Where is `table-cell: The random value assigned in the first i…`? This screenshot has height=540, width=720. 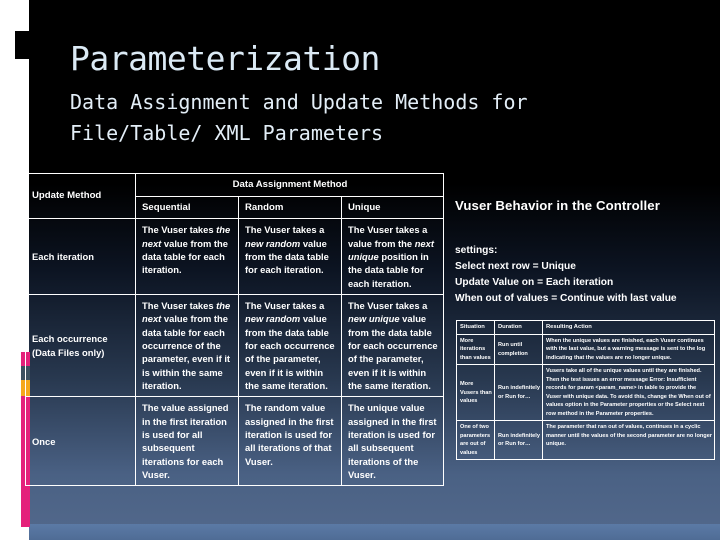
table-cell: The random value assigned in the first i… is located at coordinates (290, 441).